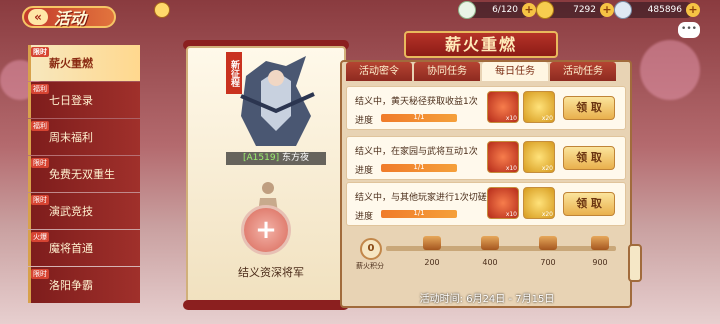 This screenshot has width=720, height=324. I want to click on tab-cooperative: 协同任务, so click(447, 71).